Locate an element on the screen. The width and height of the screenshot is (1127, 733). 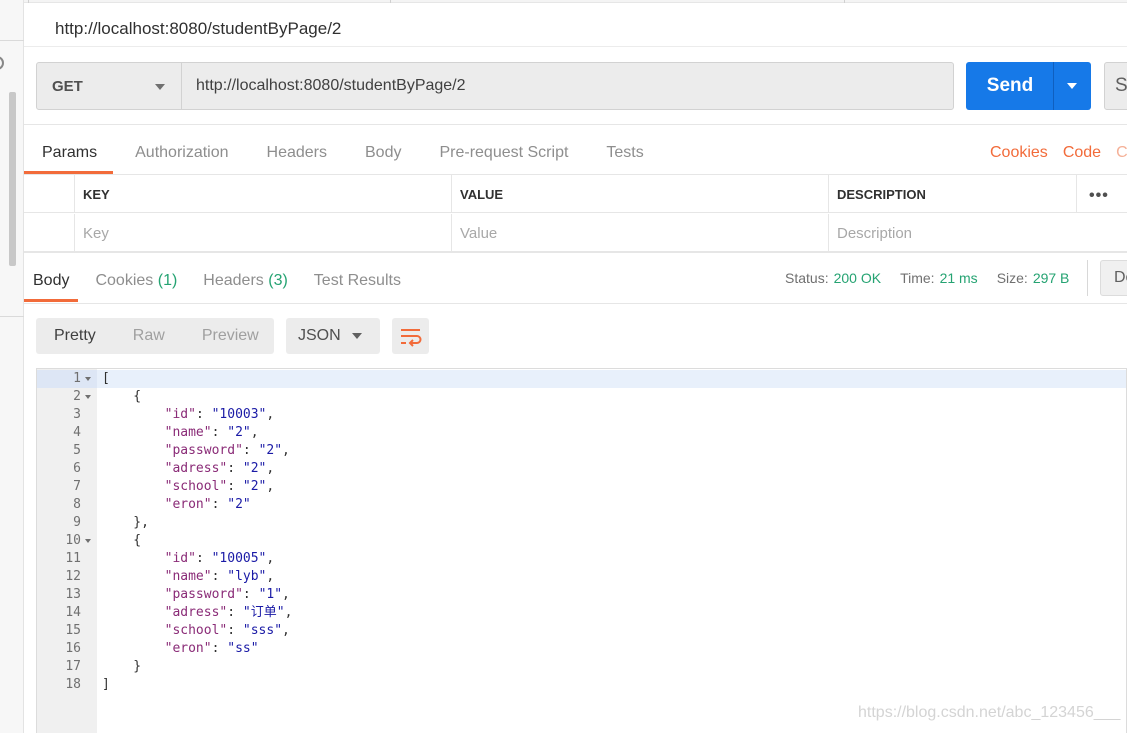
code-line: [ is located at coordinates (611, 379).